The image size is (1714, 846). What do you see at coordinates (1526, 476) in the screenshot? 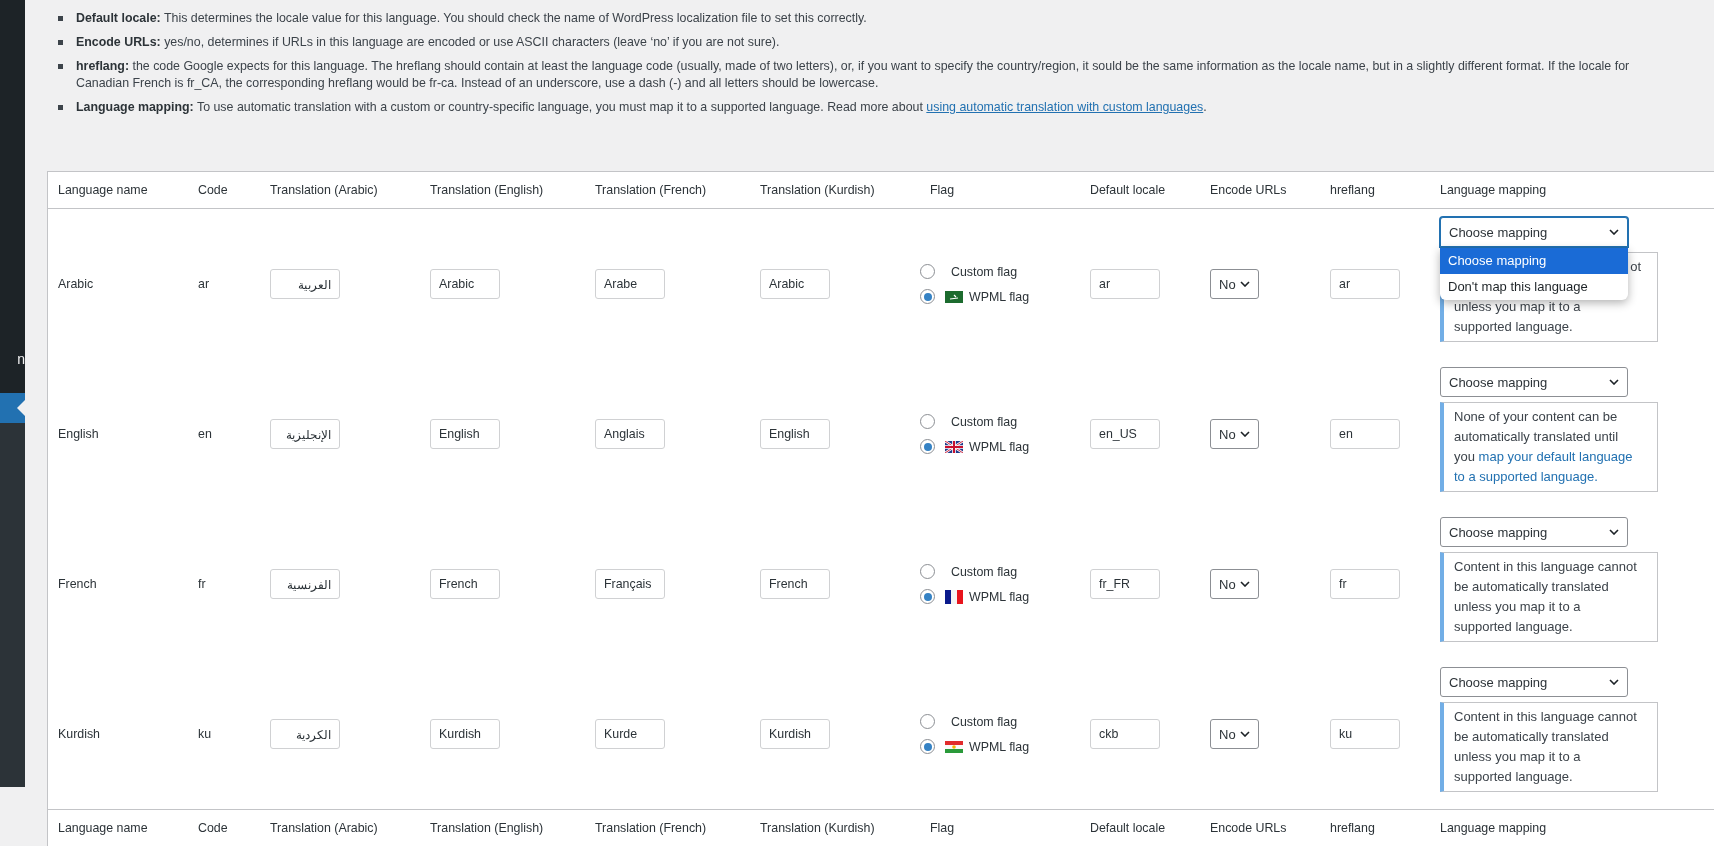
I see `notice-link: to a supported language.` at bounding box center [1526, 476].